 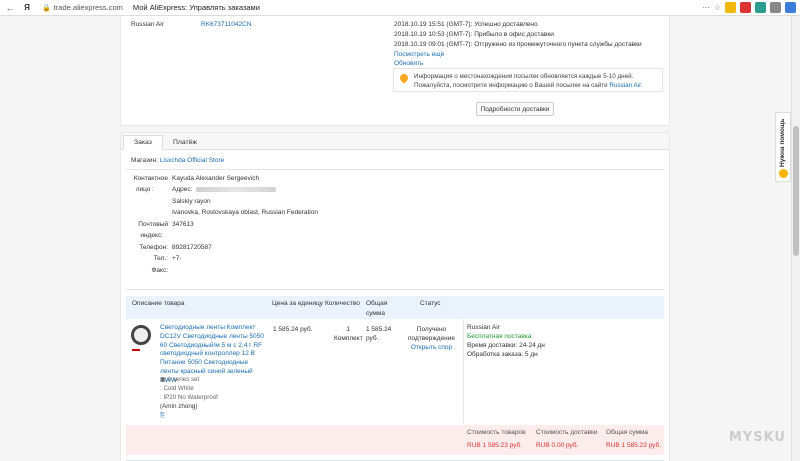 I want to click on location-pin-icon, so click(x=404, y=78).